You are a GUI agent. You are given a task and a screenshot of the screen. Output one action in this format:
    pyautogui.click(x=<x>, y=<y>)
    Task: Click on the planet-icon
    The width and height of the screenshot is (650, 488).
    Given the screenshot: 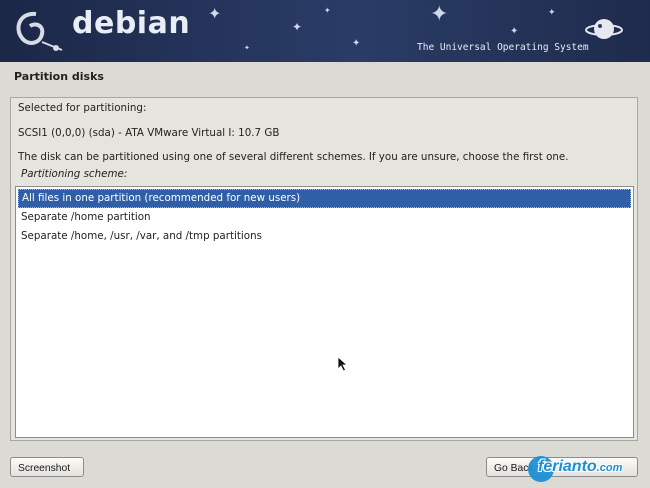 What is the action you would take?
    pyautogui.click(x=604, y=29)
    